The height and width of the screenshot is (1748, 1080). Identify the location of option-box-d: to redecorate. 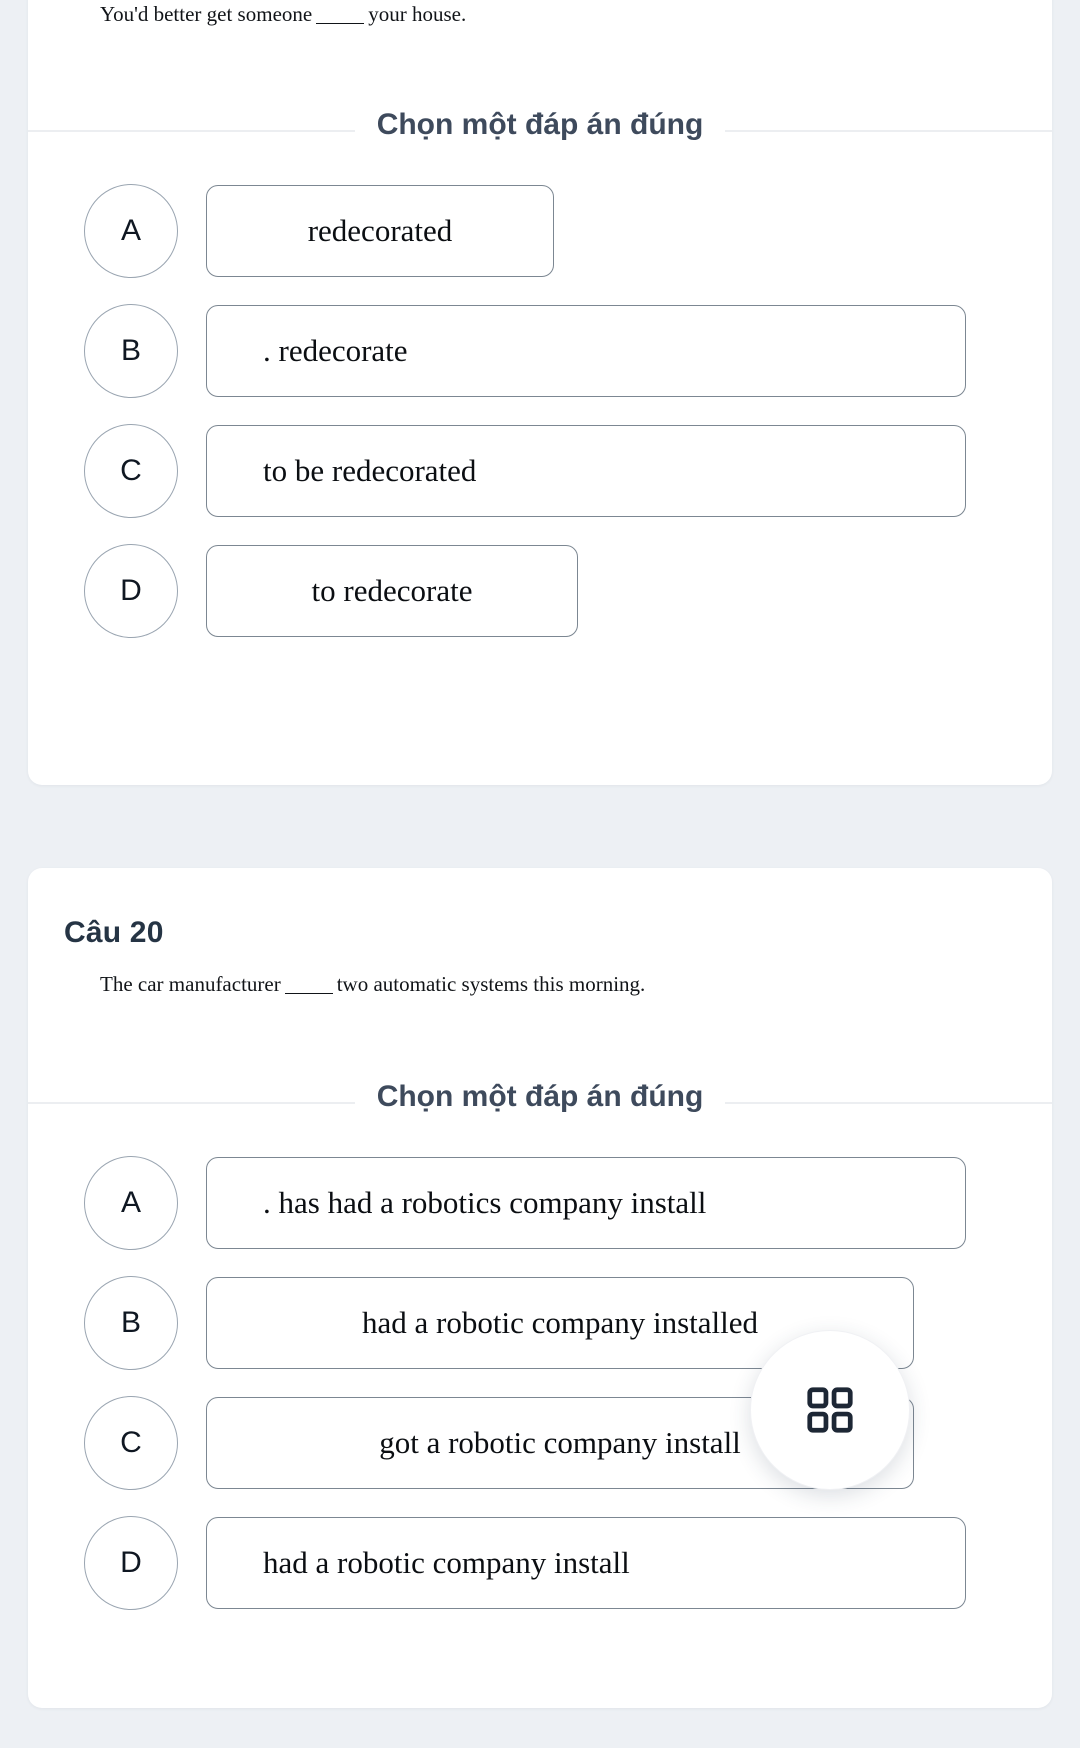
(392, 591).